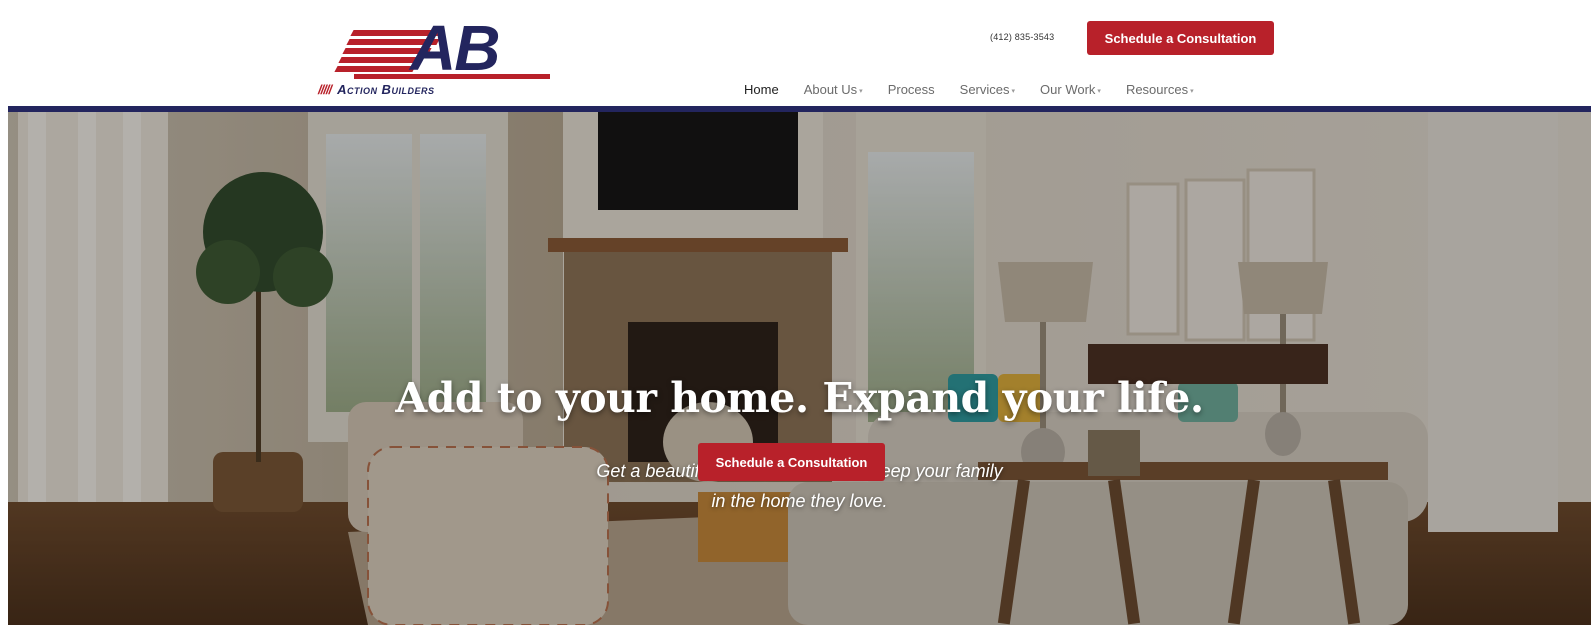 The image size is (1591, 625). I want to click on hero-title: Add to your home. Expand your life., so click(799, 398).